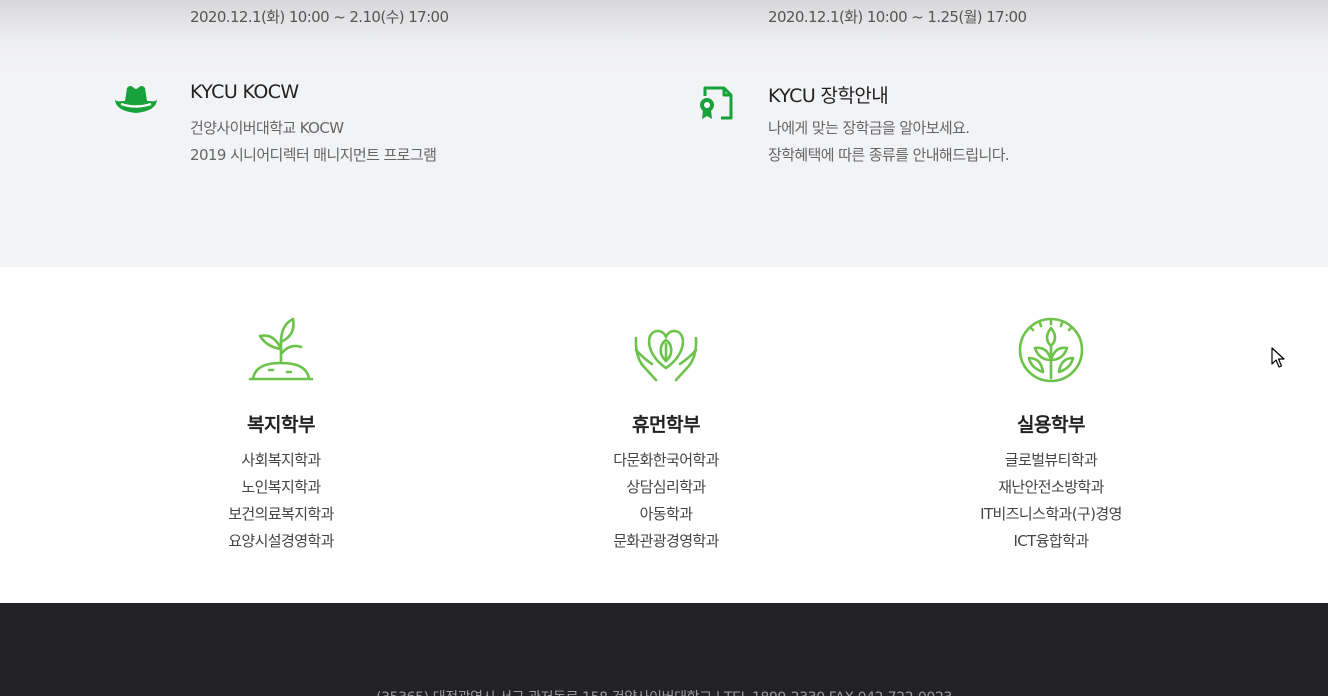  Describe the element at coordinates (281, 514) in the screenshot. I see `major-link: 보건의료복지학과` at that location.